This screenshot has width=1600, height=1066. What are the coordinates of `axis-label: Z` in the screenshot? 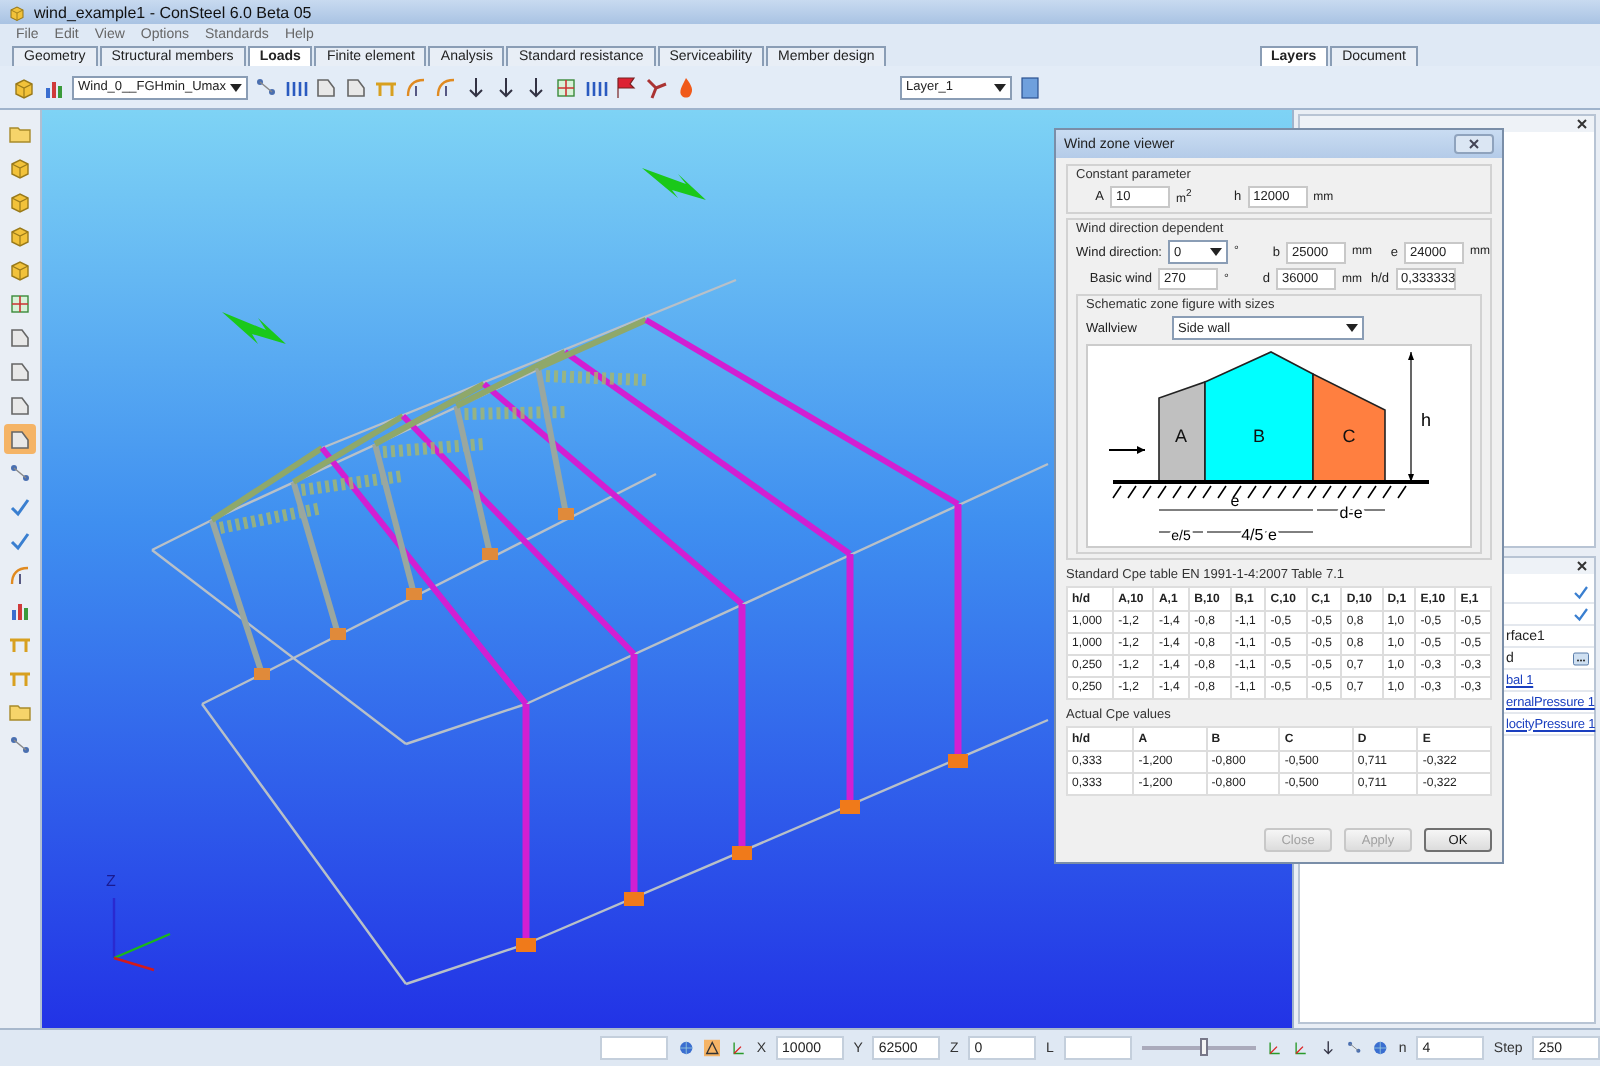 It's located at (111, 881).